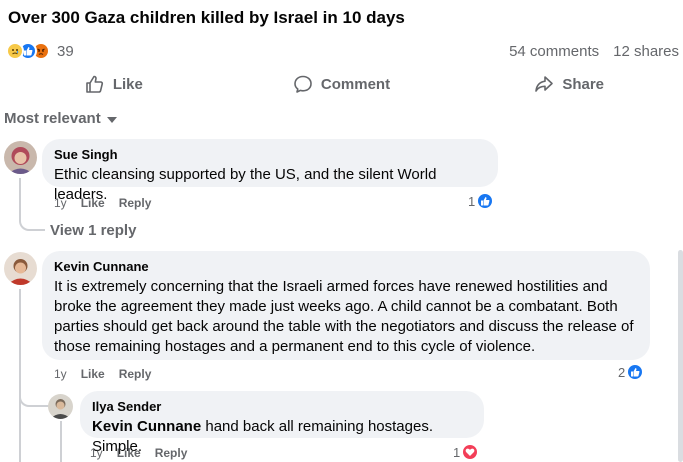 This screenshot has height=462, width=683. Describe the element at coordinates (470, 452) in the screenshot. I see `heart-reaction-icon` at that location.